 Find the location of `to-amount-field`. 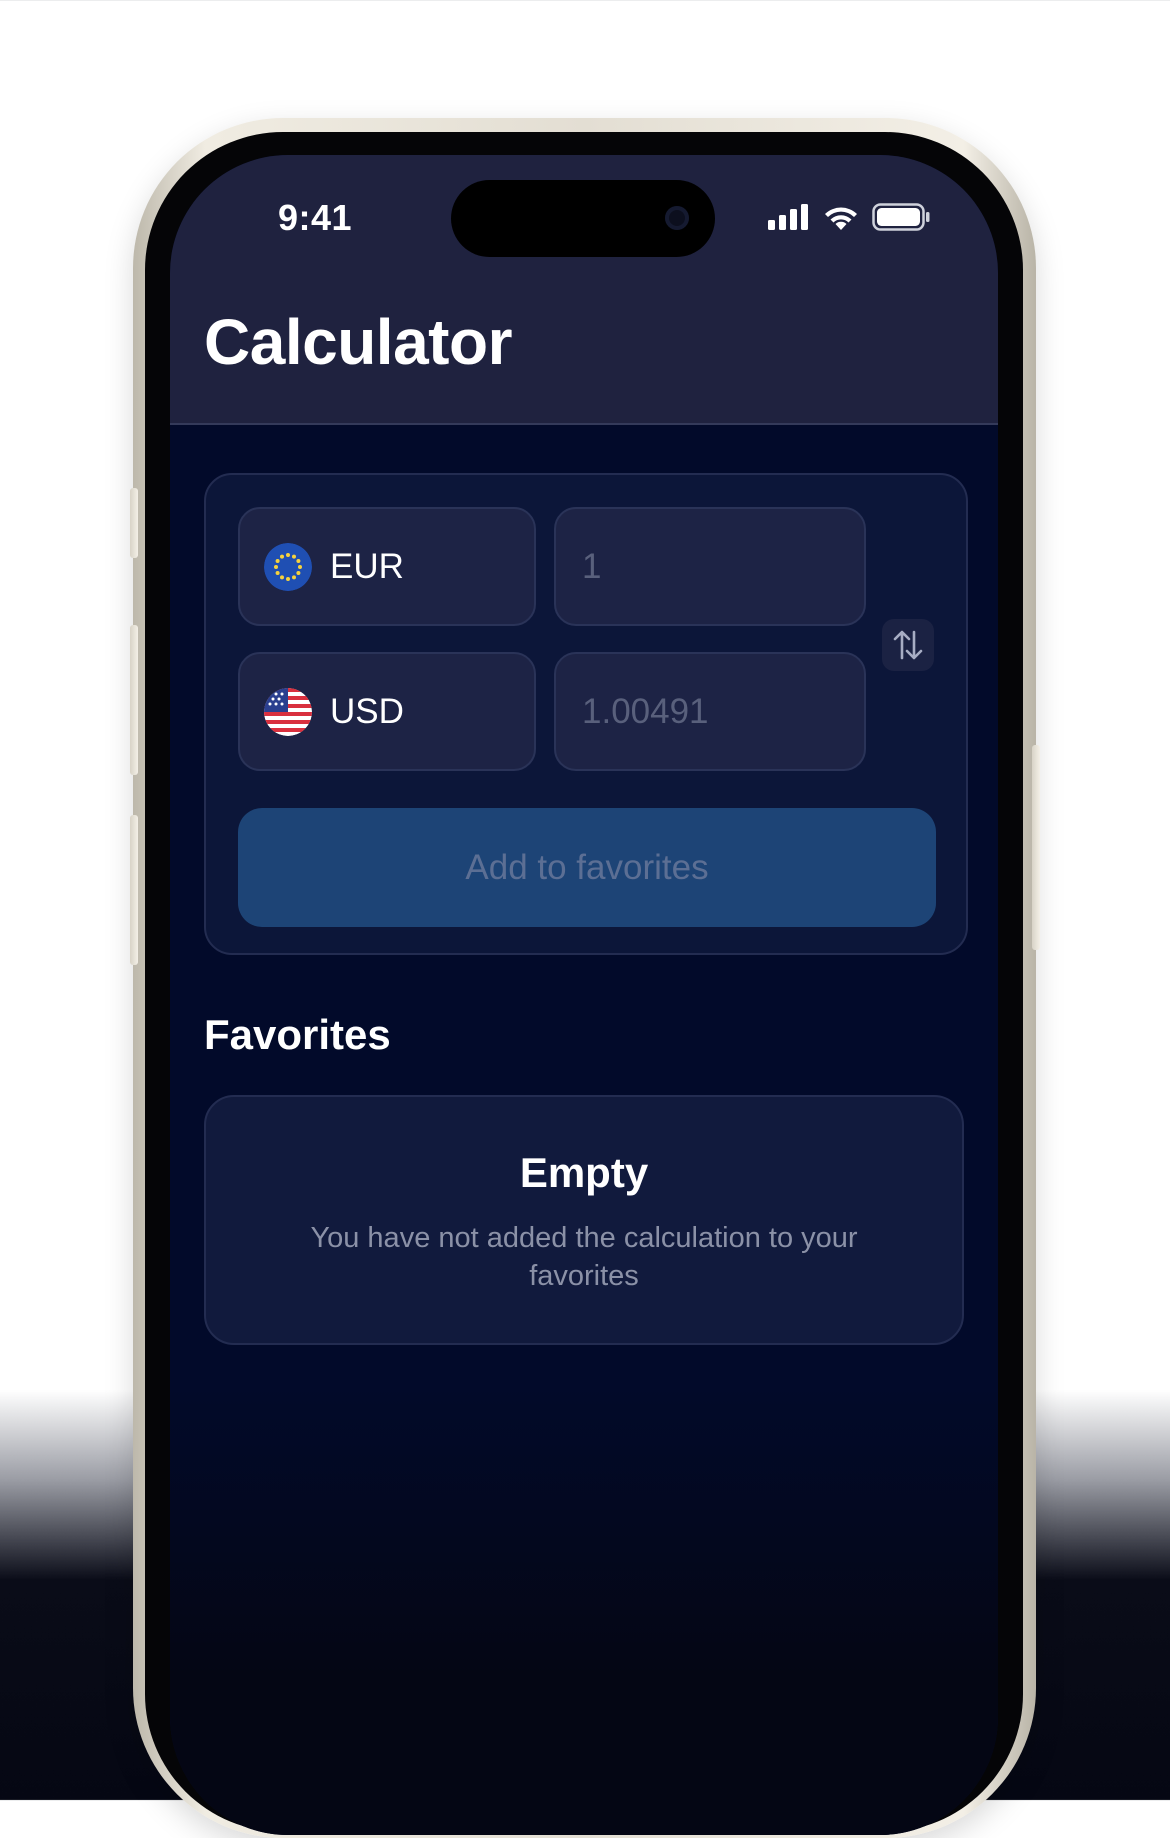

to-amount-field is located at coordinates (710, 711).